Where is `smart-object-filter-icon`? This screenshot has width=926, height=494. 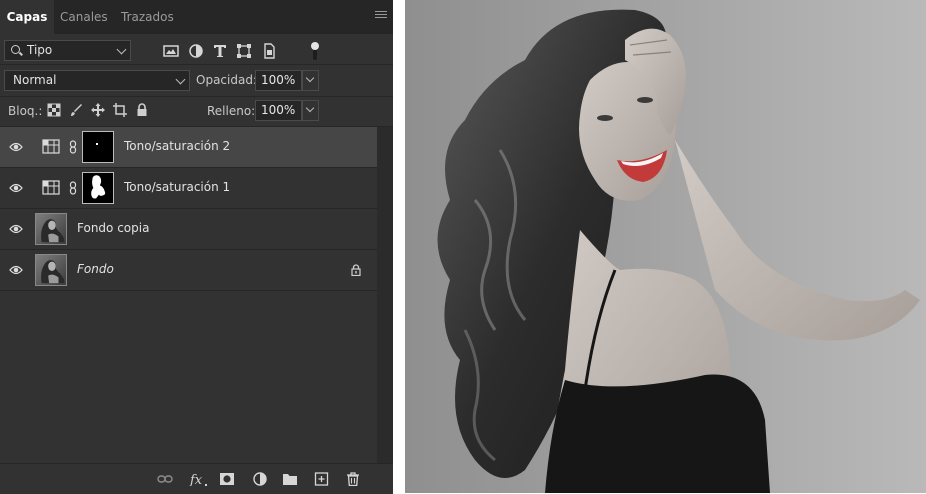
smart-object-filter-icon is located at coordinates (269, 51).